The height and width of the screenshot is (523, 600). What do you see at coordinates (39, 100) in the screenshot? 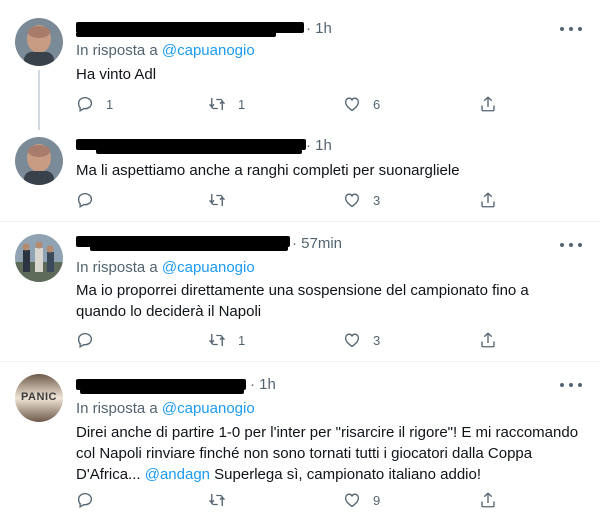
I see `thread-line` at bounding box center [39, 100].